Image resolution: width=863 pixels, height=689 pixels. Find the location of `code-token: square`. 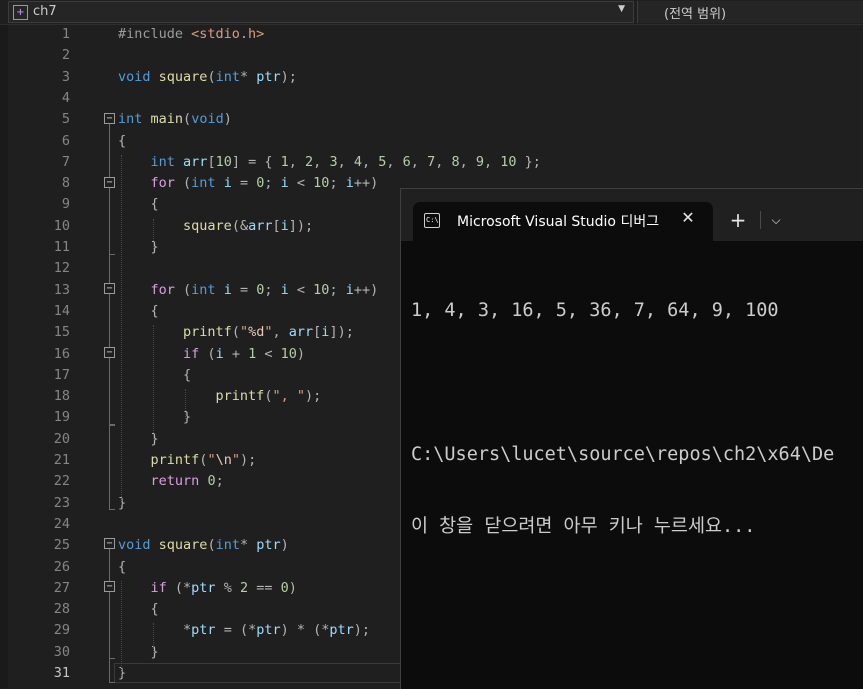

code-token: square is located at coordinates (183, 545).